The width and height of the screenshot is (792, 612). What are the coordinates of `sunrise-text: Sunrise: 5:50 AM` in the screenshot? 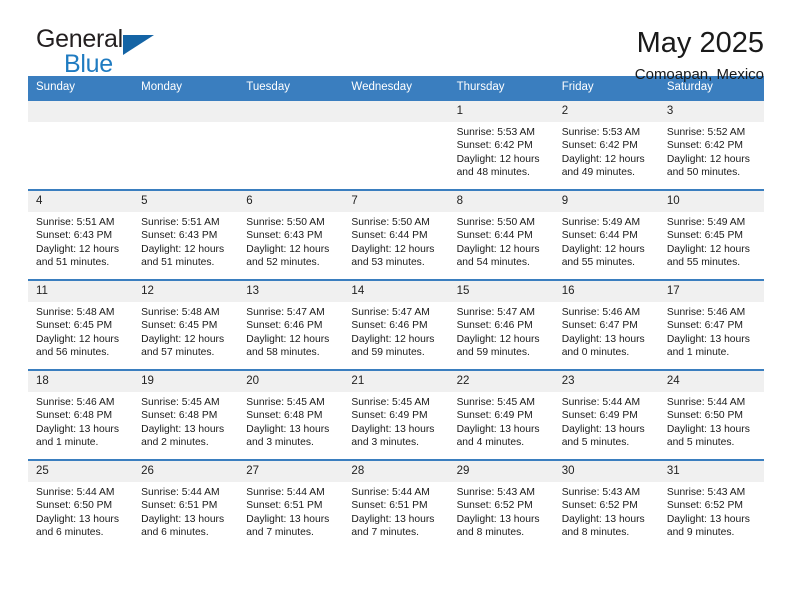 It's located at (495, 222).